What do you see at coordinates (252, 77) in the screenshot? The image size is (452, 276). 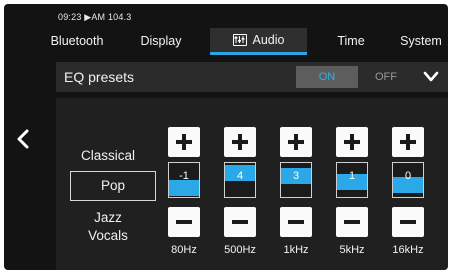 I see `eq-presets-header: EQ presets ON OFF` at bounding box center [252, 77].